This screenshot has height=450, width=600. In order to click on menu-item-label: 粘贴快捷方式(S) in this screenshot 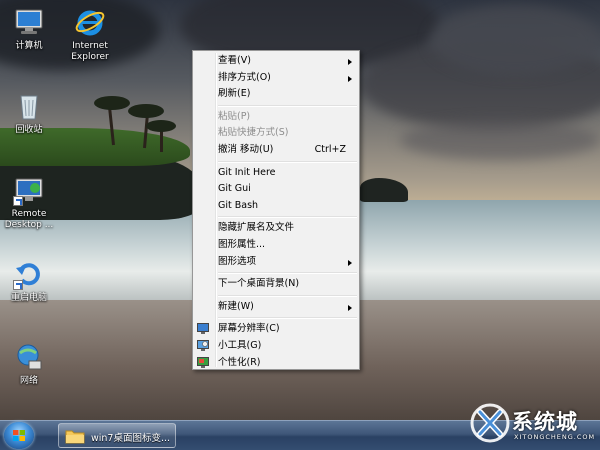, I will do `click(253, 133)`.